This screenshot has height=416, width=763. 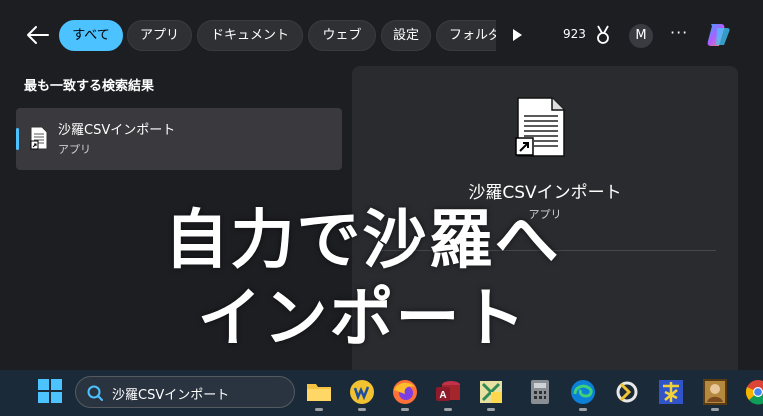 I want to click on iw-app-icon, so click(x=362, y=394).